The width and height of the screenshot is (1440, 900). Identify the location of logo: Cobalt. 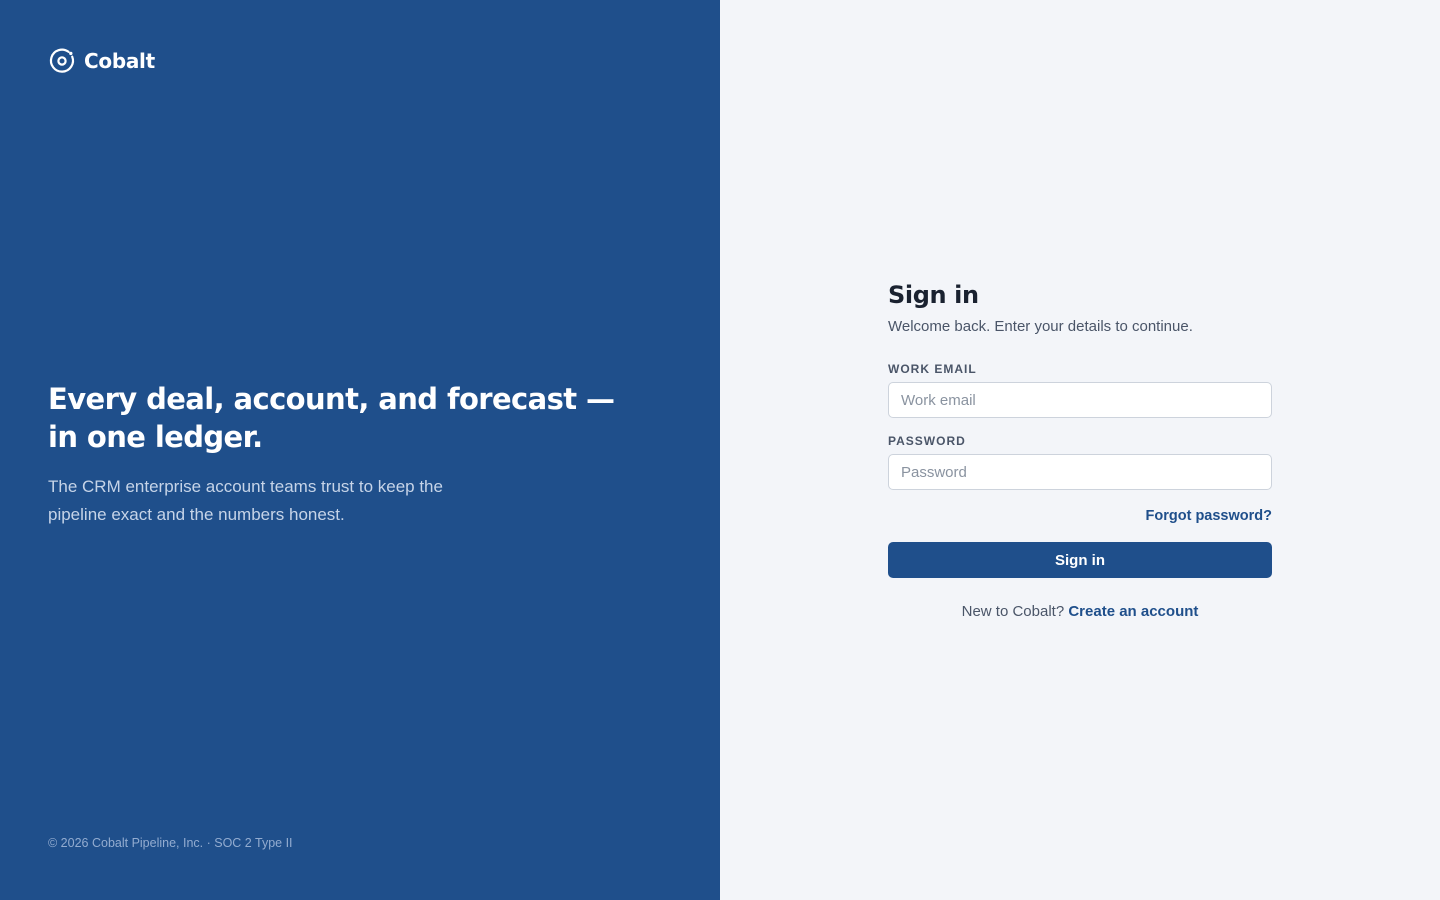
(101, 61).